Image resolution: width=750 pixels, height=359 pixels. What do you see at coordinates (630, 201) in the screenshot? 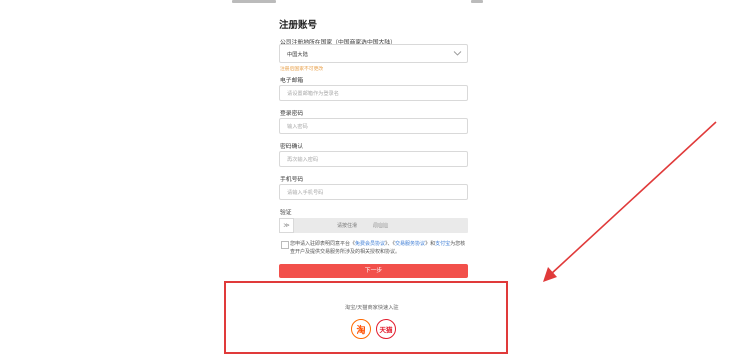
I see `red-arrow-annotation` at bounding box center [630, 201].